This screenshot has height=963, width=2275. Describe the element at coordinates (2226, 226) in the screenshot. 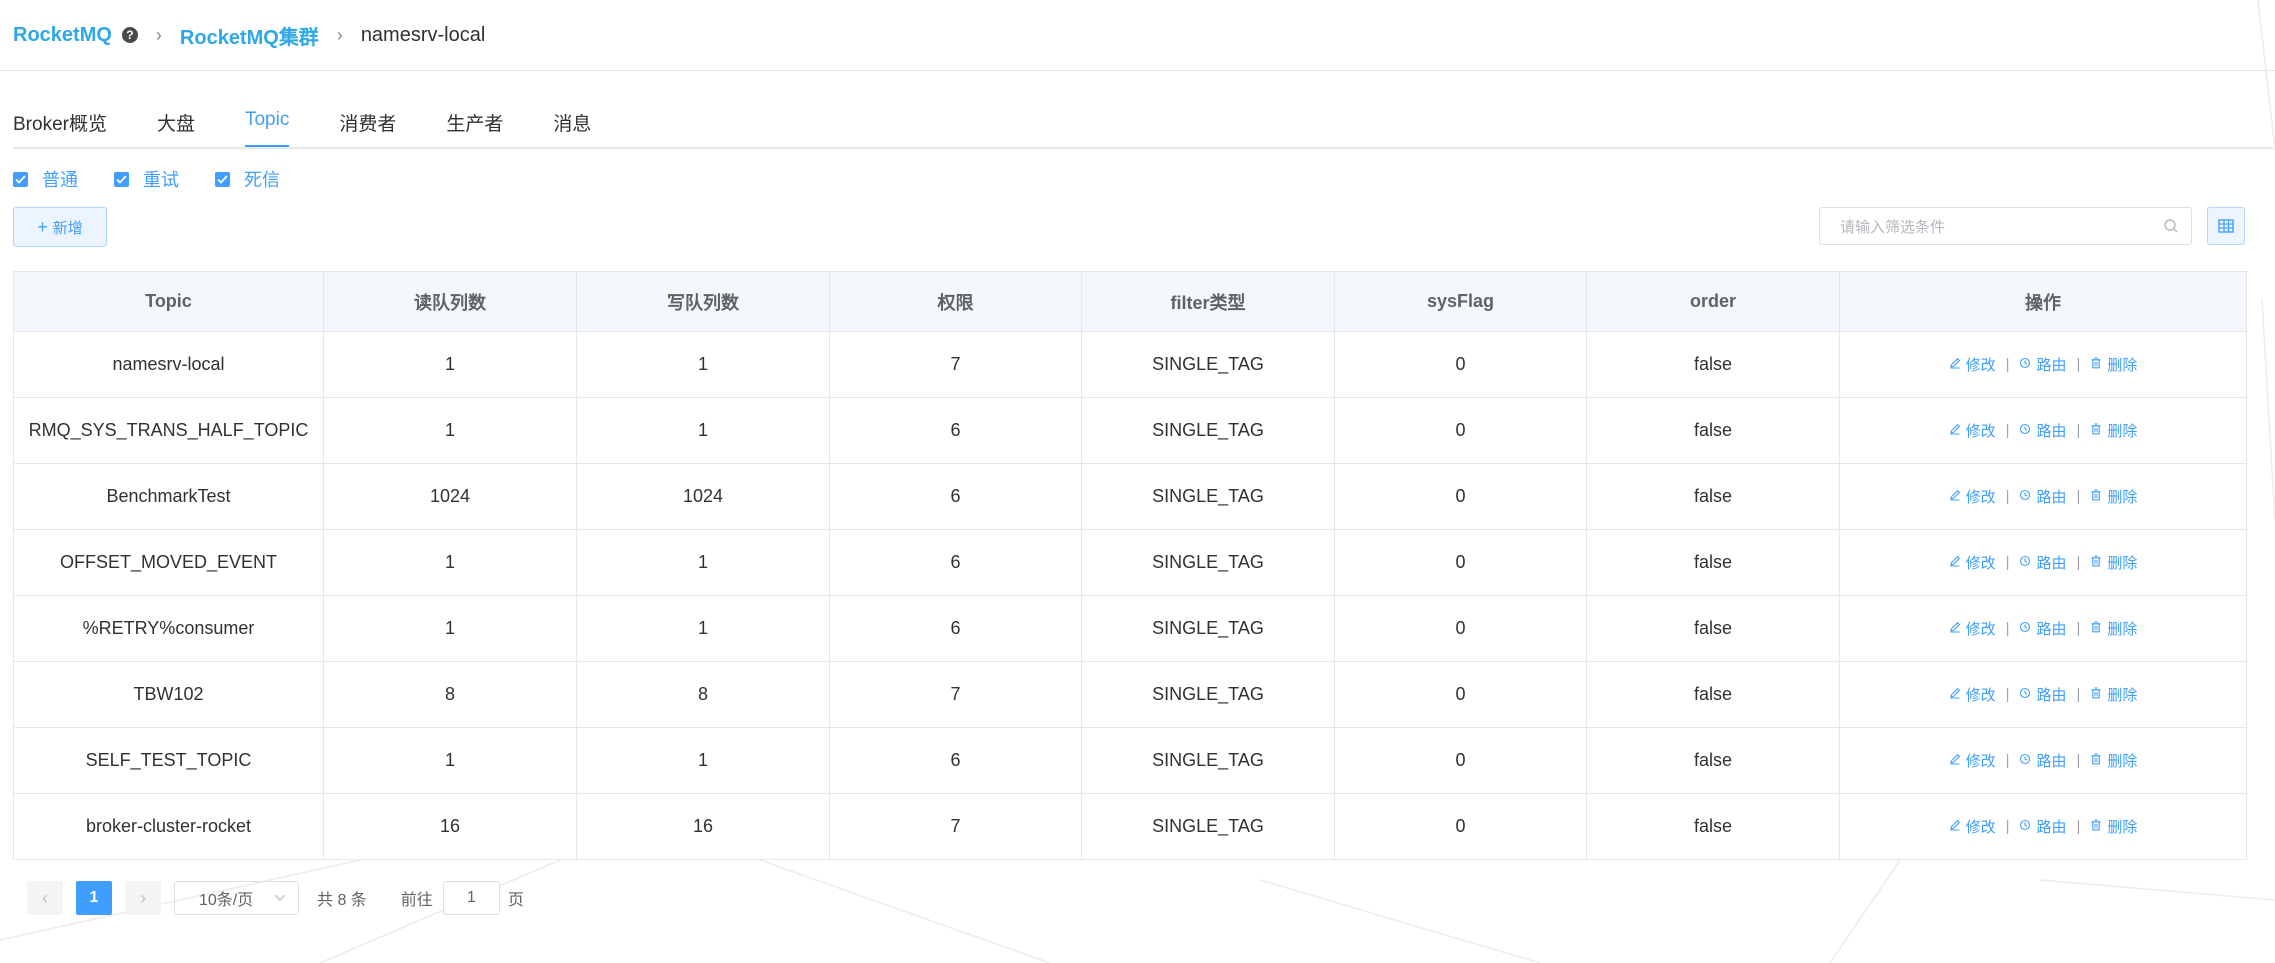

I see `table-view-button` at that location.